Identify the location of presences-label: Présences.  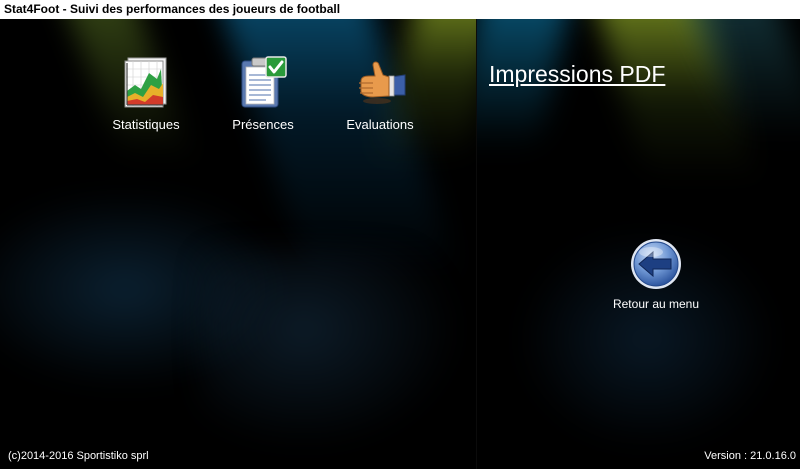
(263, 124).